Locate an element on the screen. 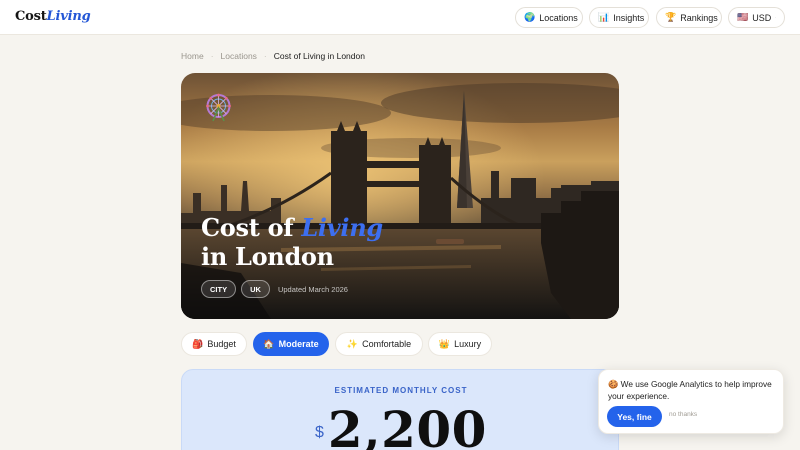 The height and width of the screenshot is (450, 800). tier-comfortable-button: ✨ Comfortable is located at coordinates (379, 344).